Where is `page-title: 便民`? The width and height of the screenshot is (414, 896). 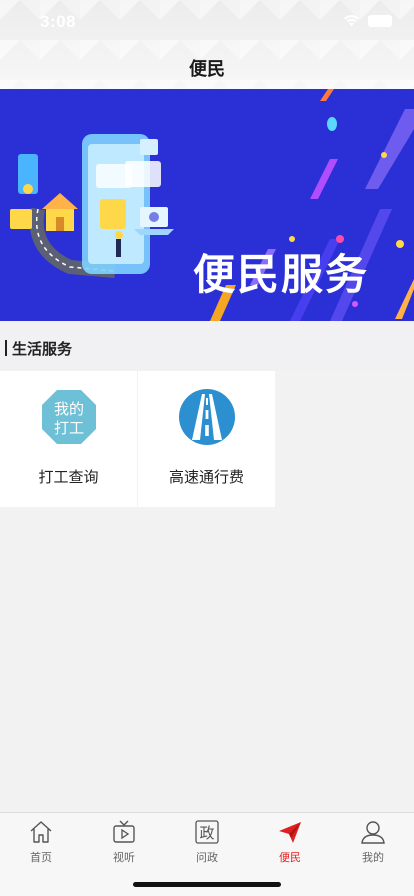
page-title: 便民 is located at coordinates (207, 69).